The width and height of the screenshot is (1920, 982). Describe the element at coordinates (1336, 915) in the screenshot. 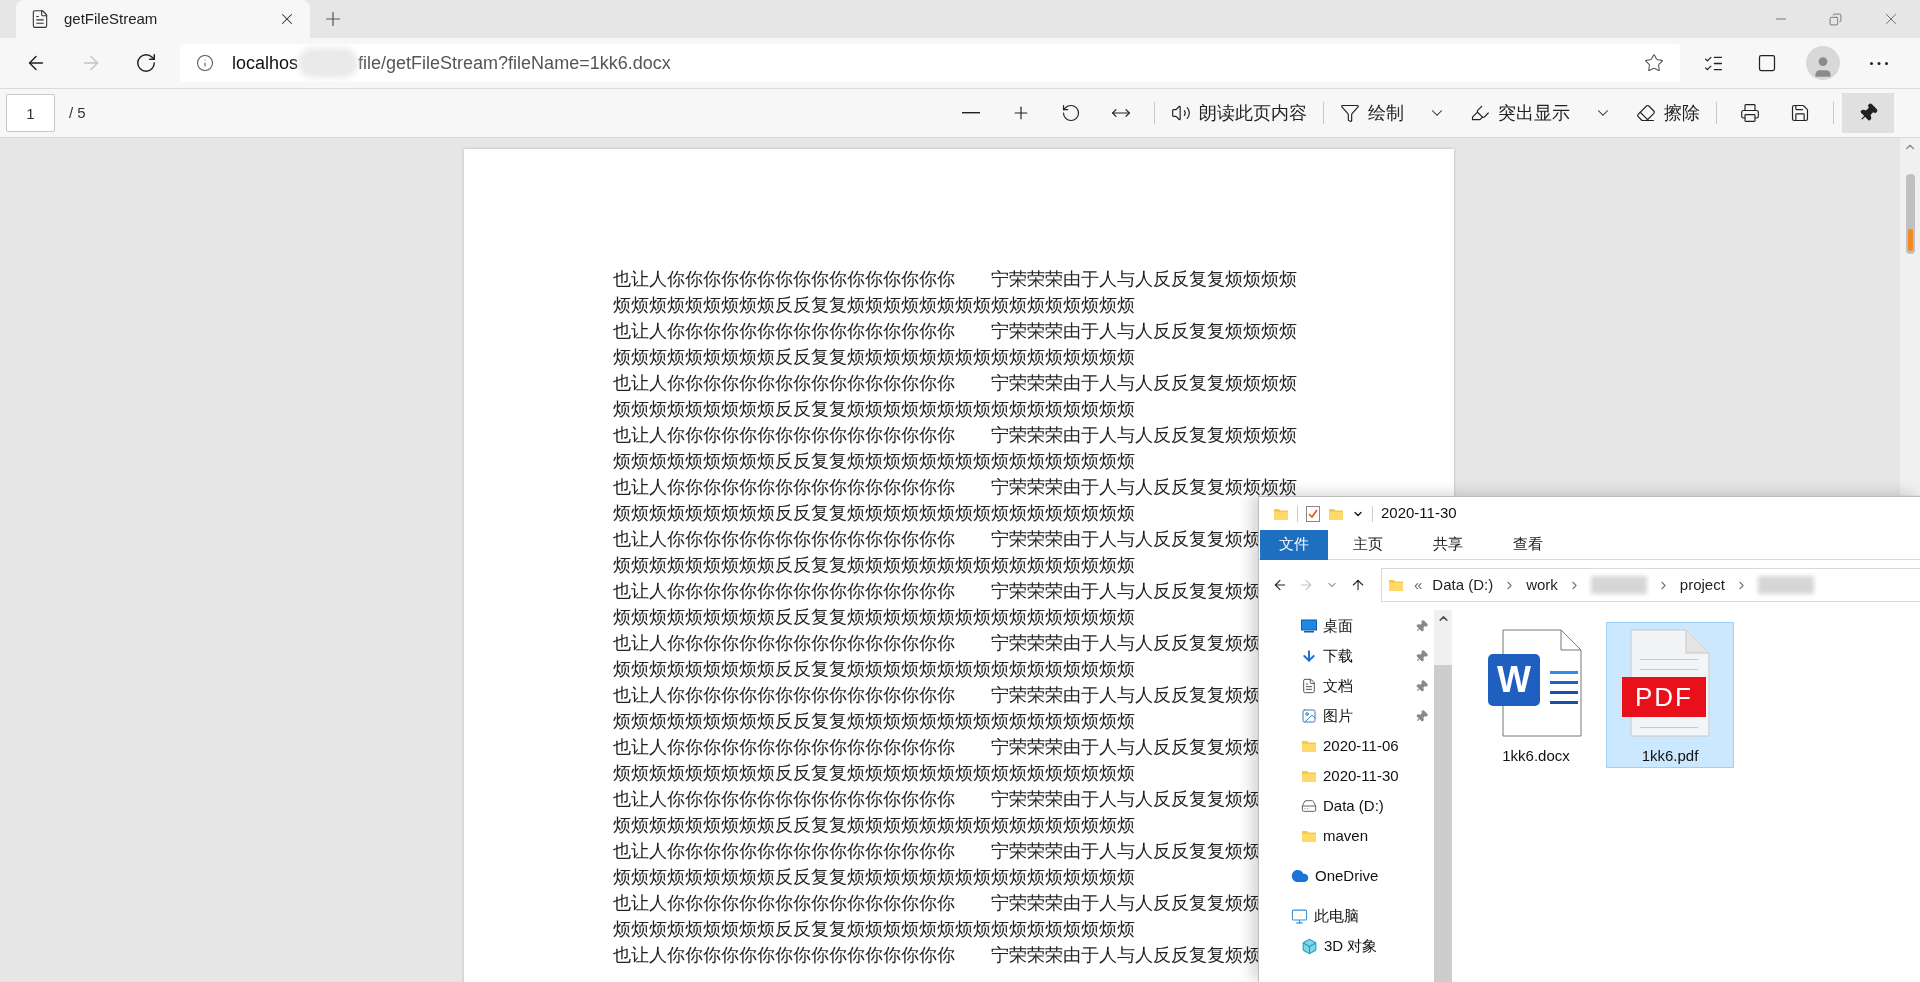

I see `nav-item-label: 此电脑` at that location.